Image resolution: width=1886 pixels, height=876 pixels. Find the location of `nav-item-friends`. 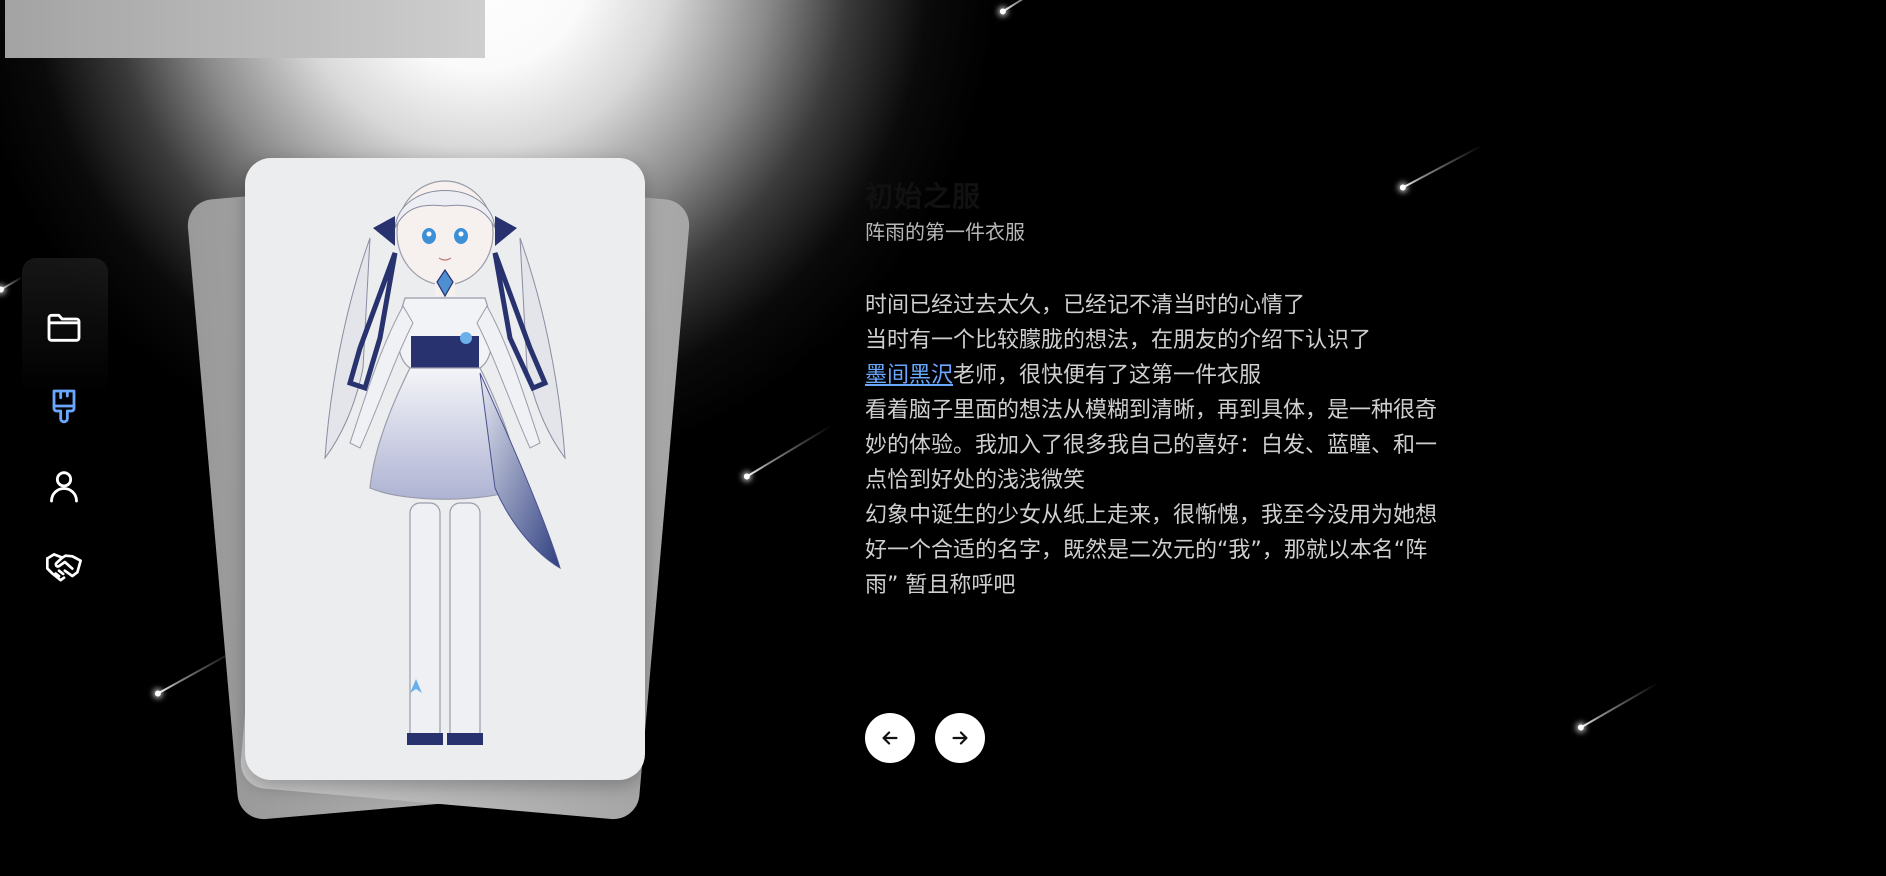

nav-item-friends is located at coordinates (64, 566).